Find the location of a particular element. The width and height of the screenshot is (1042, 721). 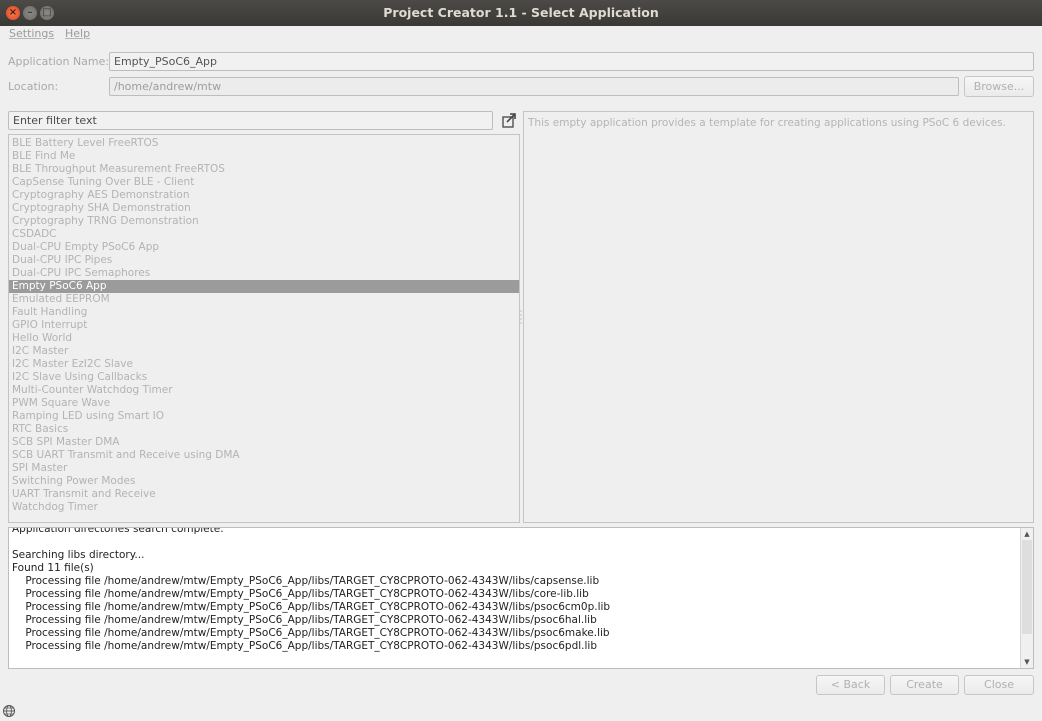

scroll-up-icon: ▲ is located at coordinates (1027, 534).